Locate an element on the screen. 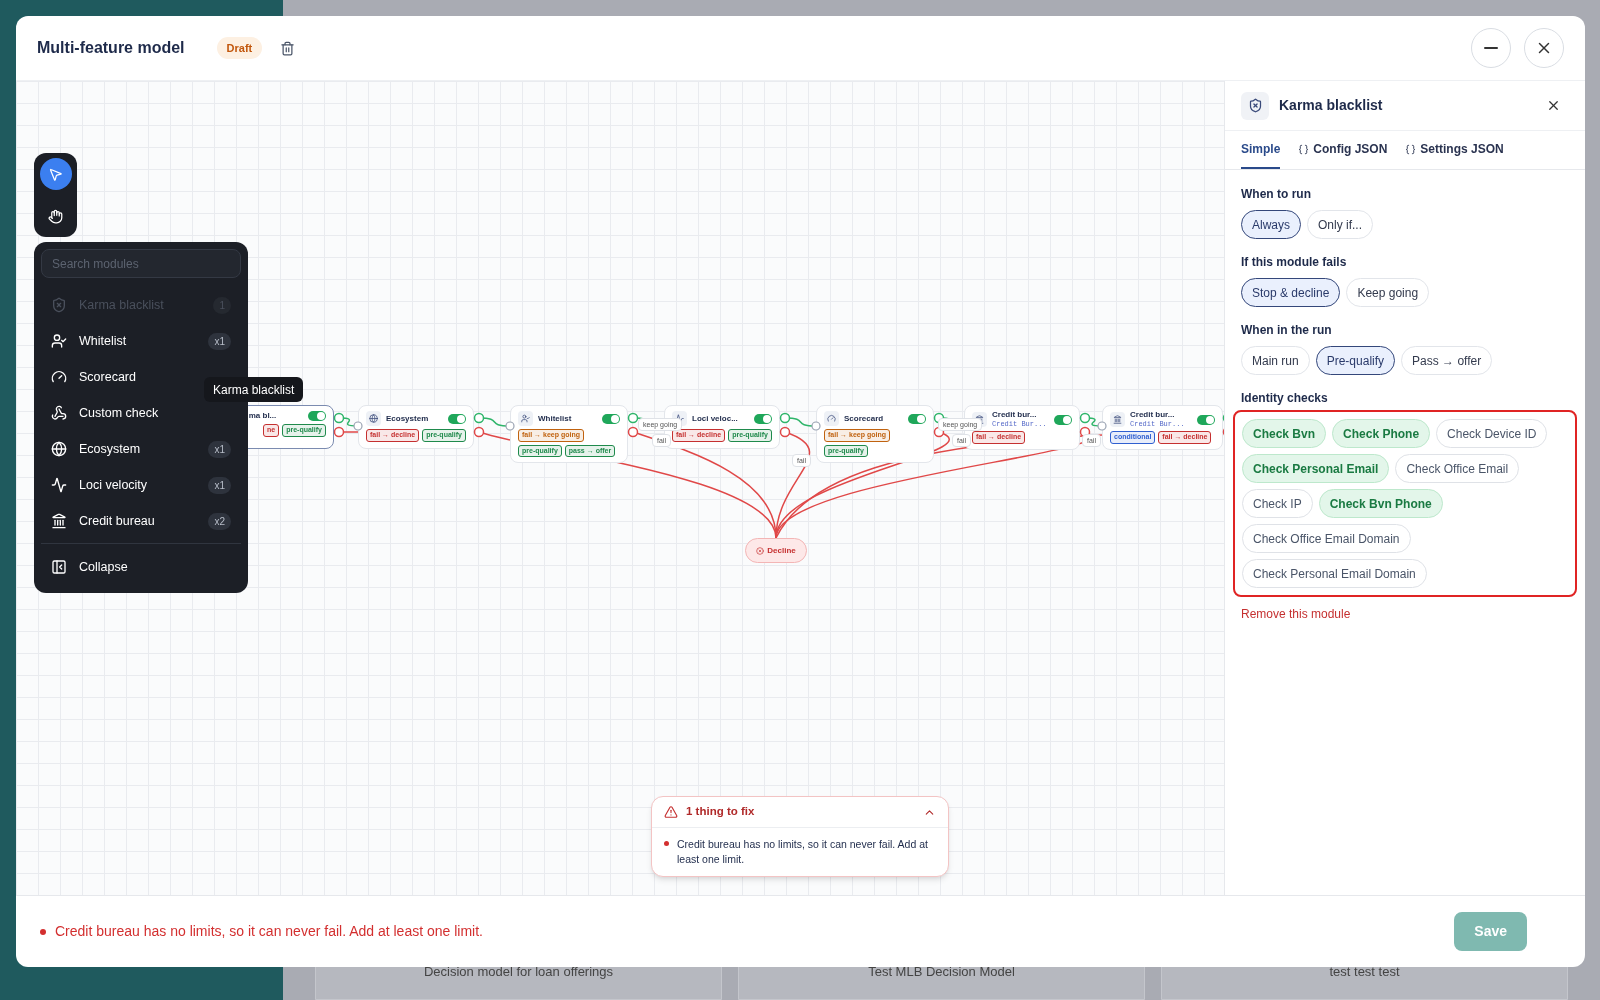 Image resolution: width=1600 pixels, height=1000 pixels. node-title: Ecosystem is located at coordinates (407, 418).